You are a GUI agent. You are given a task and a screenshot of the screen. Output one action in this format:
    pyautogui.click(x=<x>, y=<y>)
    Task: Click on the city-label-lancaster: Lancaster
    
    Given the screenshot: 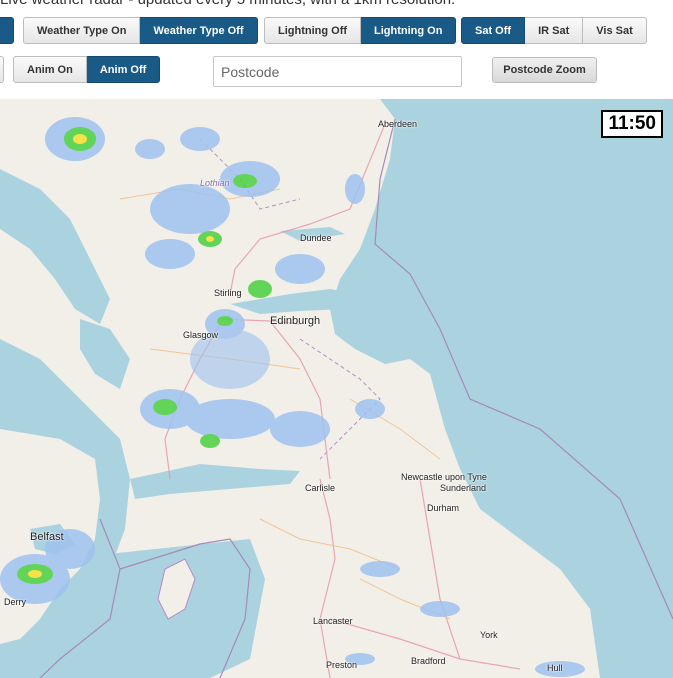 What is the action you would take?
    pyautogui.click(x=333, y=621)
    